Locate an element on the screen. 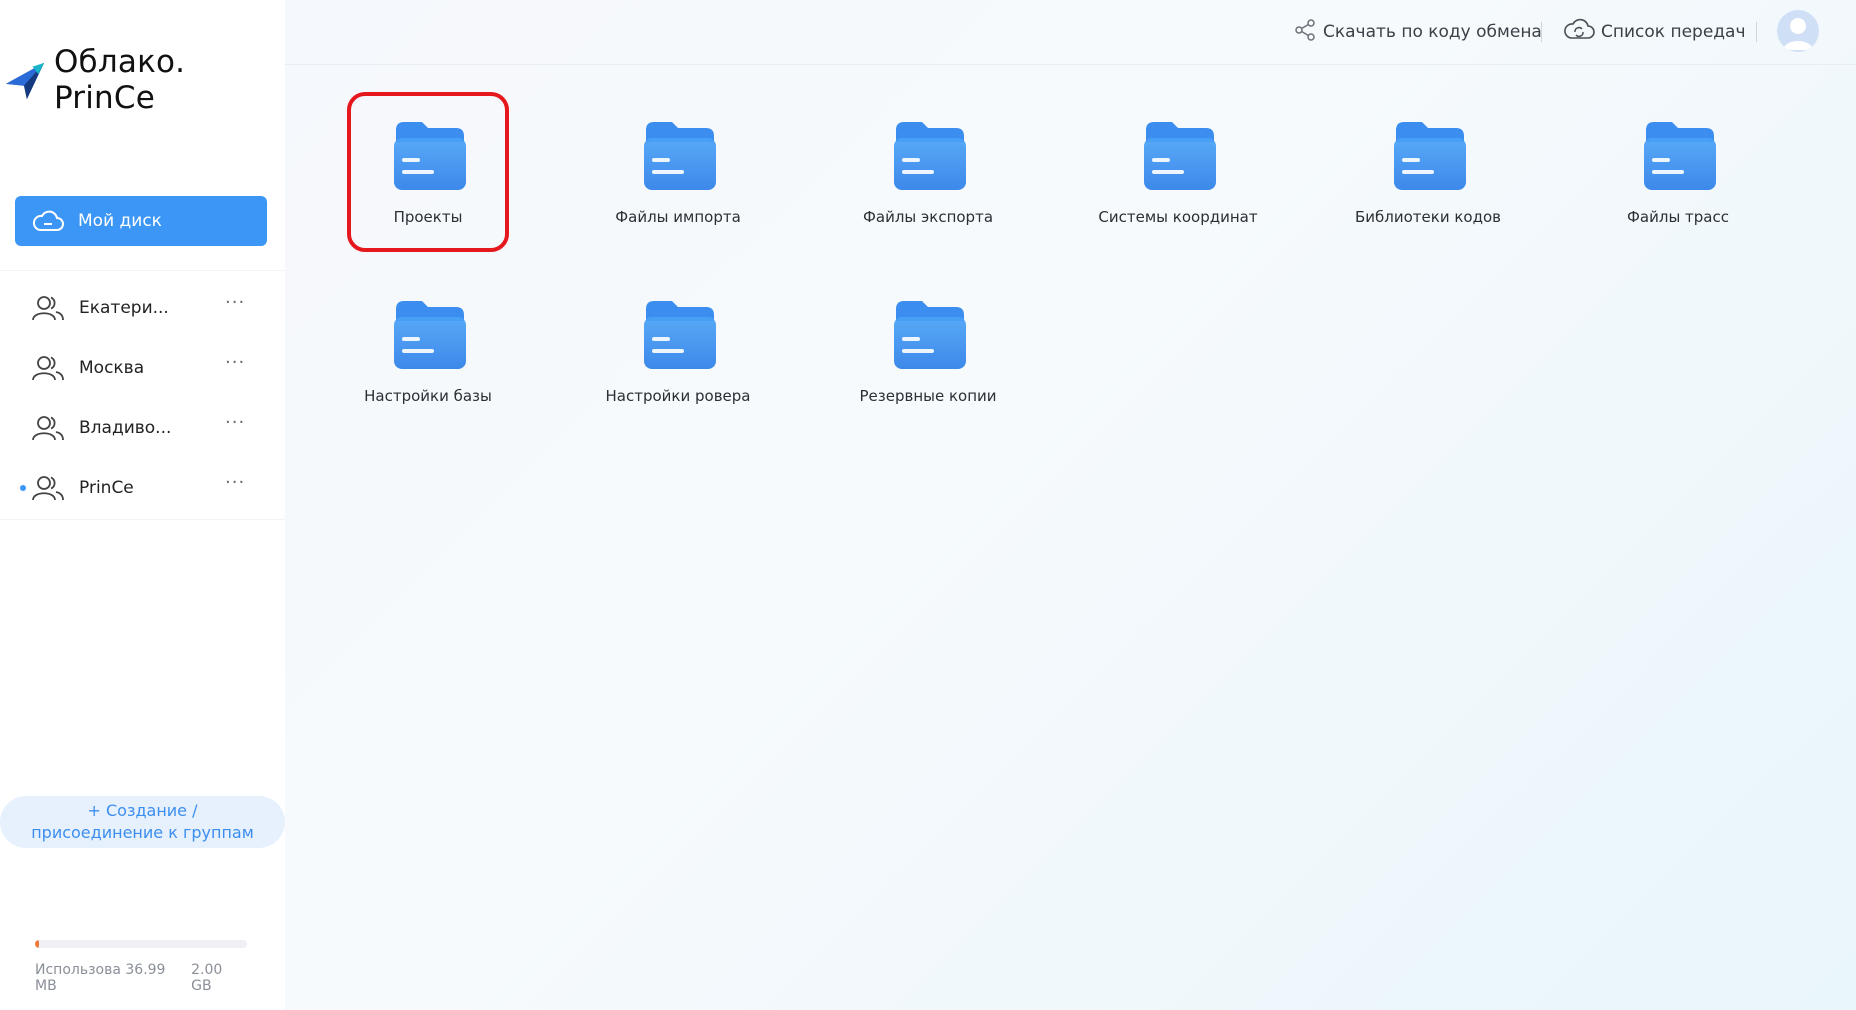 The width and height of the screenshot is (1856, 1010). share-icon is located at coordinates (1305, 32).